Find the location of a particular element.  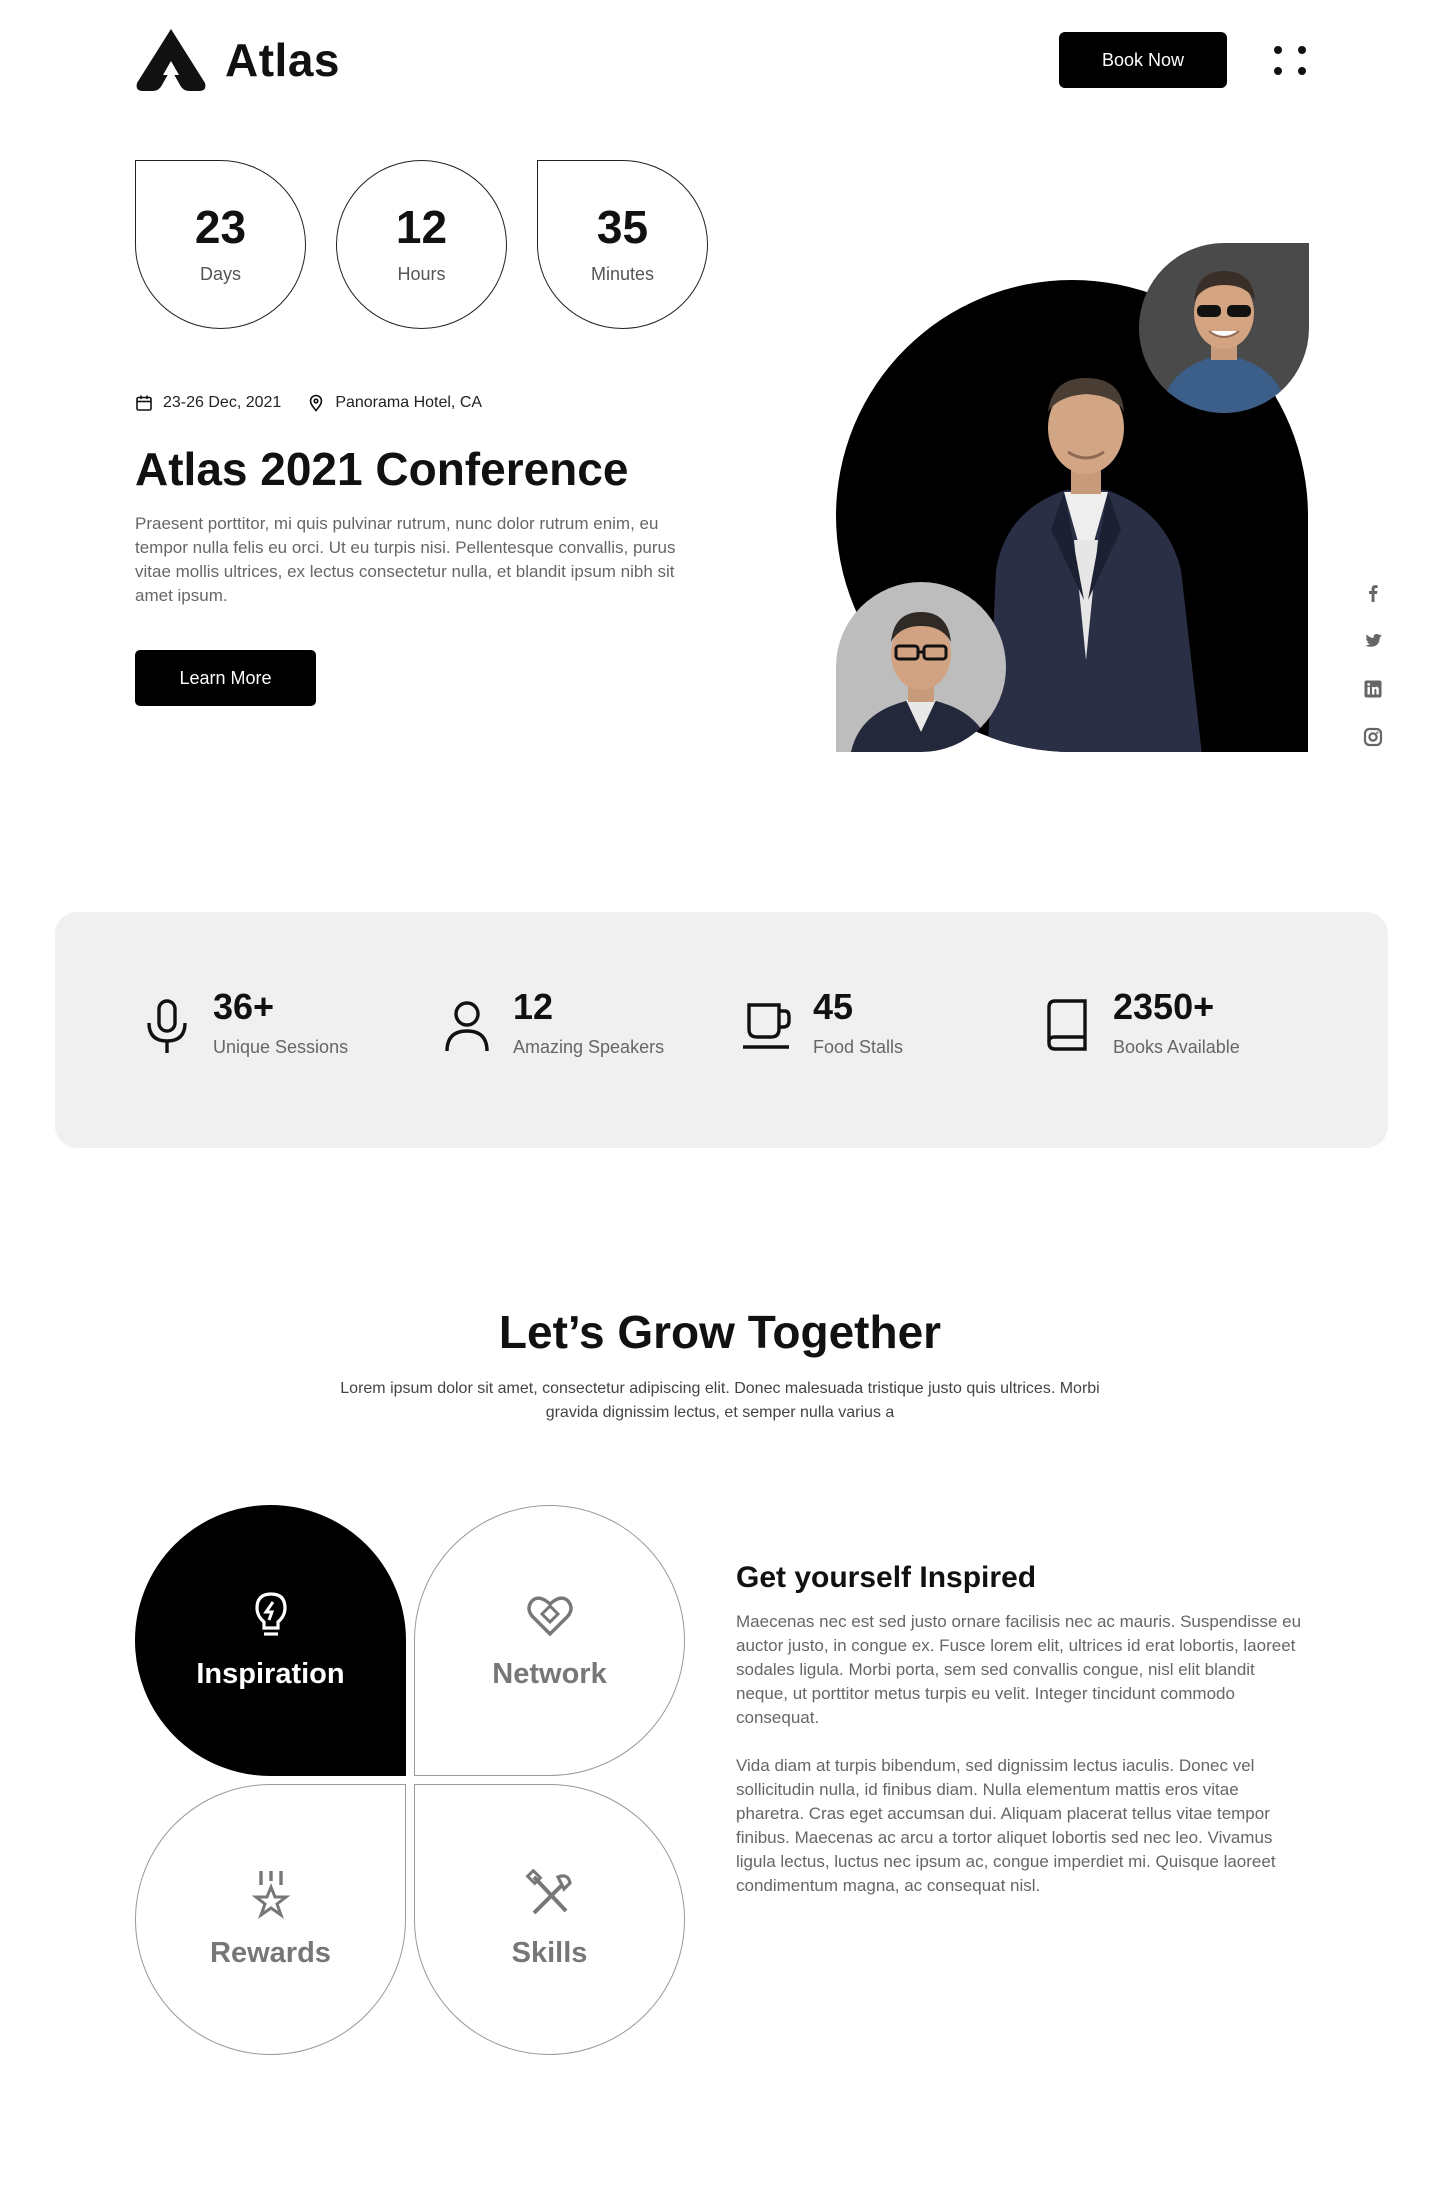

inspire-title: Get yourself Inspired is located at coordinates (886, 1577).